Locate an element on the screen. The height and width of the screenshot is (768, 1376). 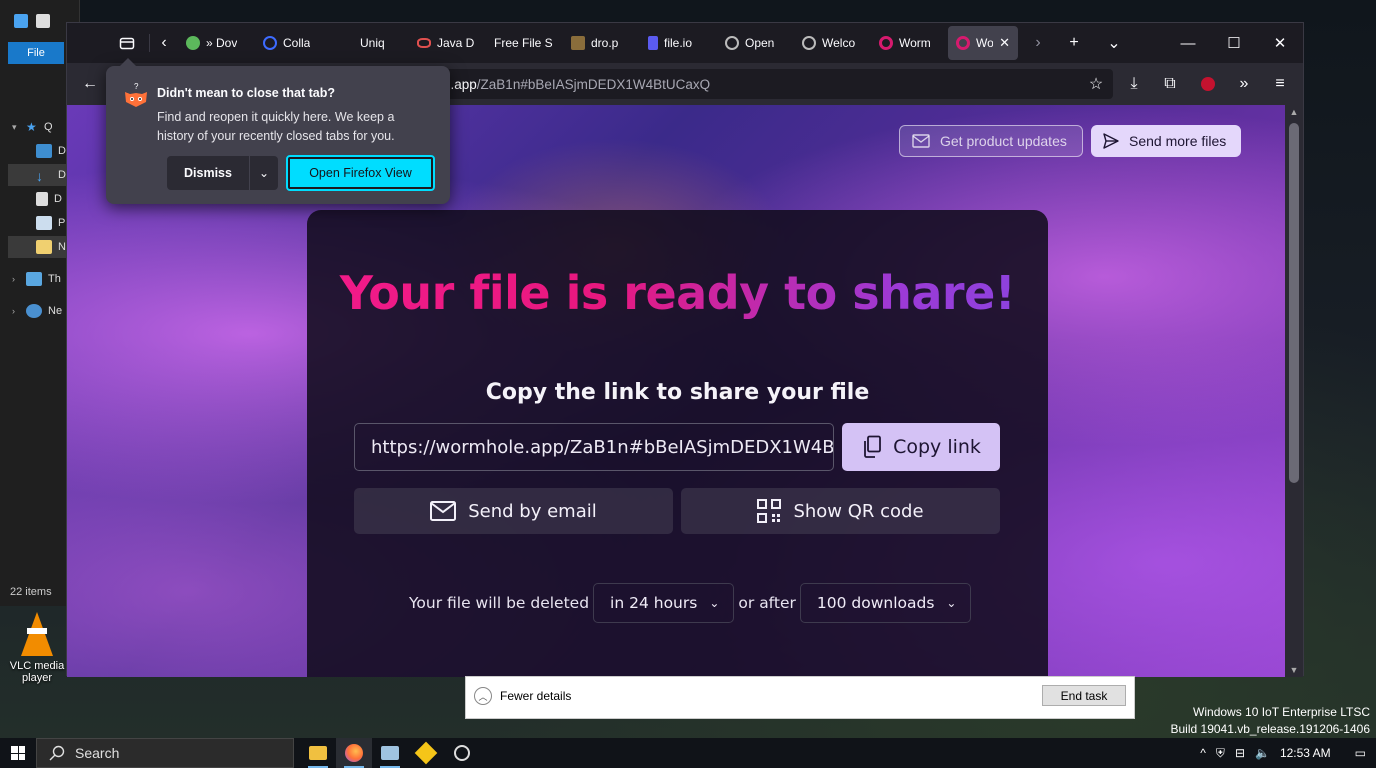
close-tab-icon: ✕ is located at coordinates (1004, 43).